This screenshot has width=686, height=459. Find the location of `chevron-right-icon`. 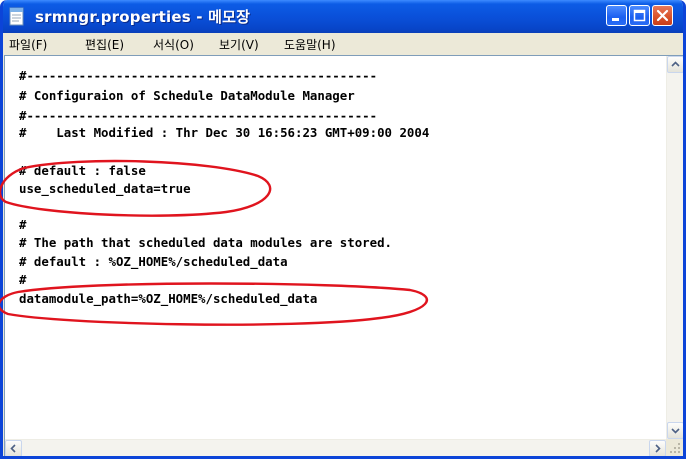

chevron-right-icon is located at coordinates (658, 448).